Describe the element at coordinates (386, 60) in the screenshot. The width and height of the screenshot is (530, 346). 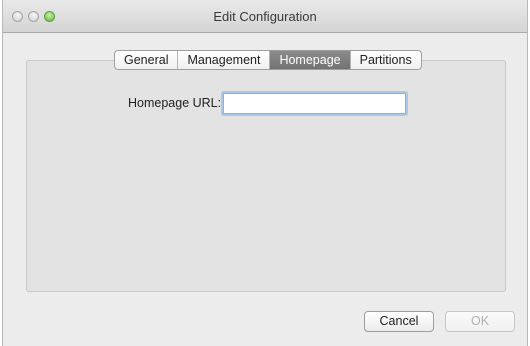
I see `tab-partitions: Partitions` at that location.